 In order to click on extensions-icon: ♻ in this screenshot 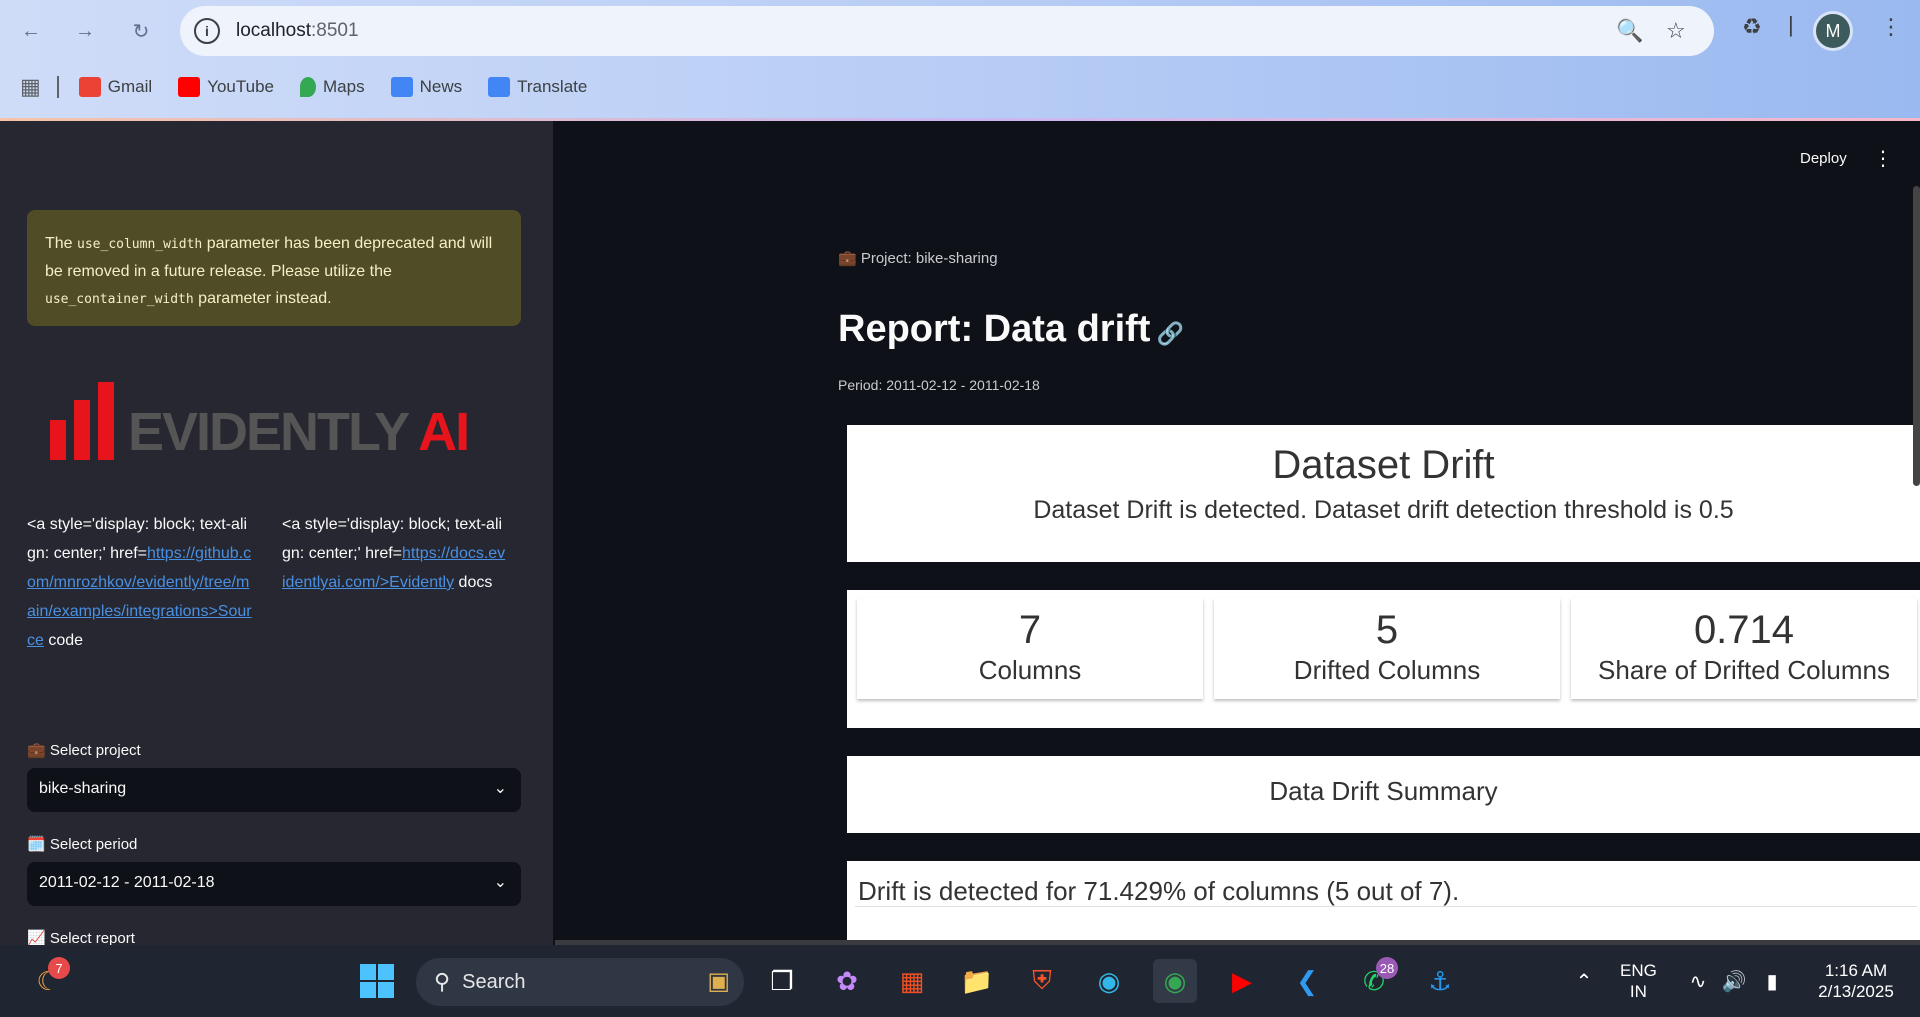, I will do `click(1752, 27)`.